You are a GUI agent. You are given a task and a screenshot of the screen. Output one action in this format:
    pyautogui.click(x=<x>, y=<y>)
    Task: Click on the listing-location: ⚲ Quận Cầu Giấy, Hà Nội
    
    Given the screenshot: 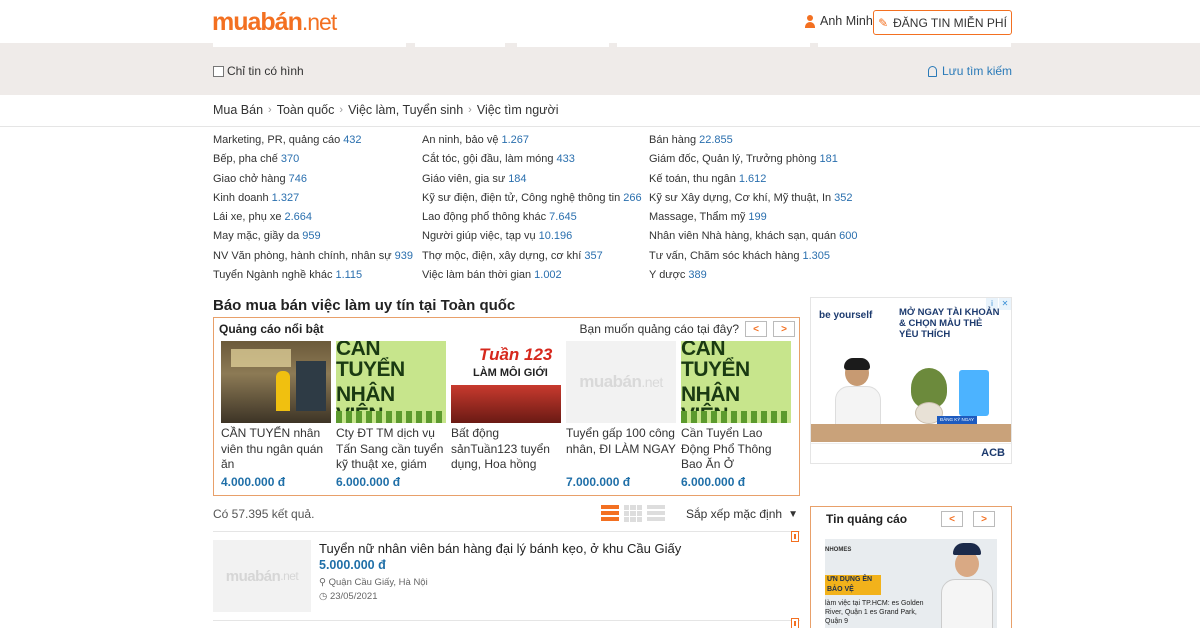 What is the action you would take?
    pyautogui.click(x=373, y=582)
    